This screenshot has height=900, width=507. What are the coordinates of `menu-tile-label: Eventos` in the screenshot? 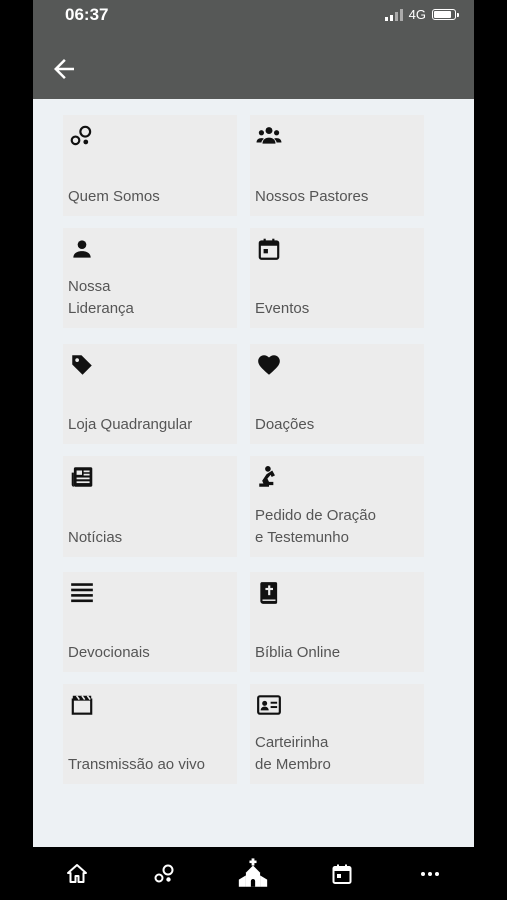 It's located at (282, 308).